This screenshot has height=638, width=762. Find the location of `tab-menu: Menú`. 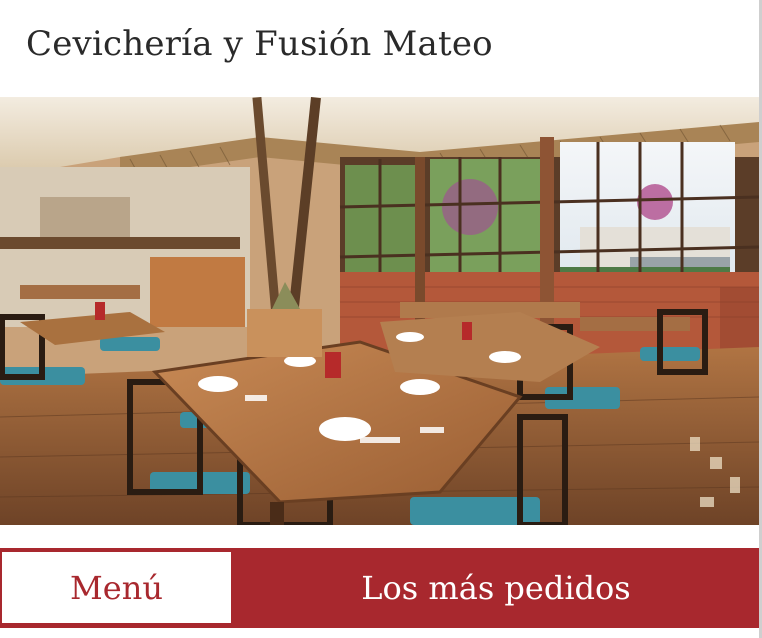

tab-menu: Menú is located at coordinates (116, 587).